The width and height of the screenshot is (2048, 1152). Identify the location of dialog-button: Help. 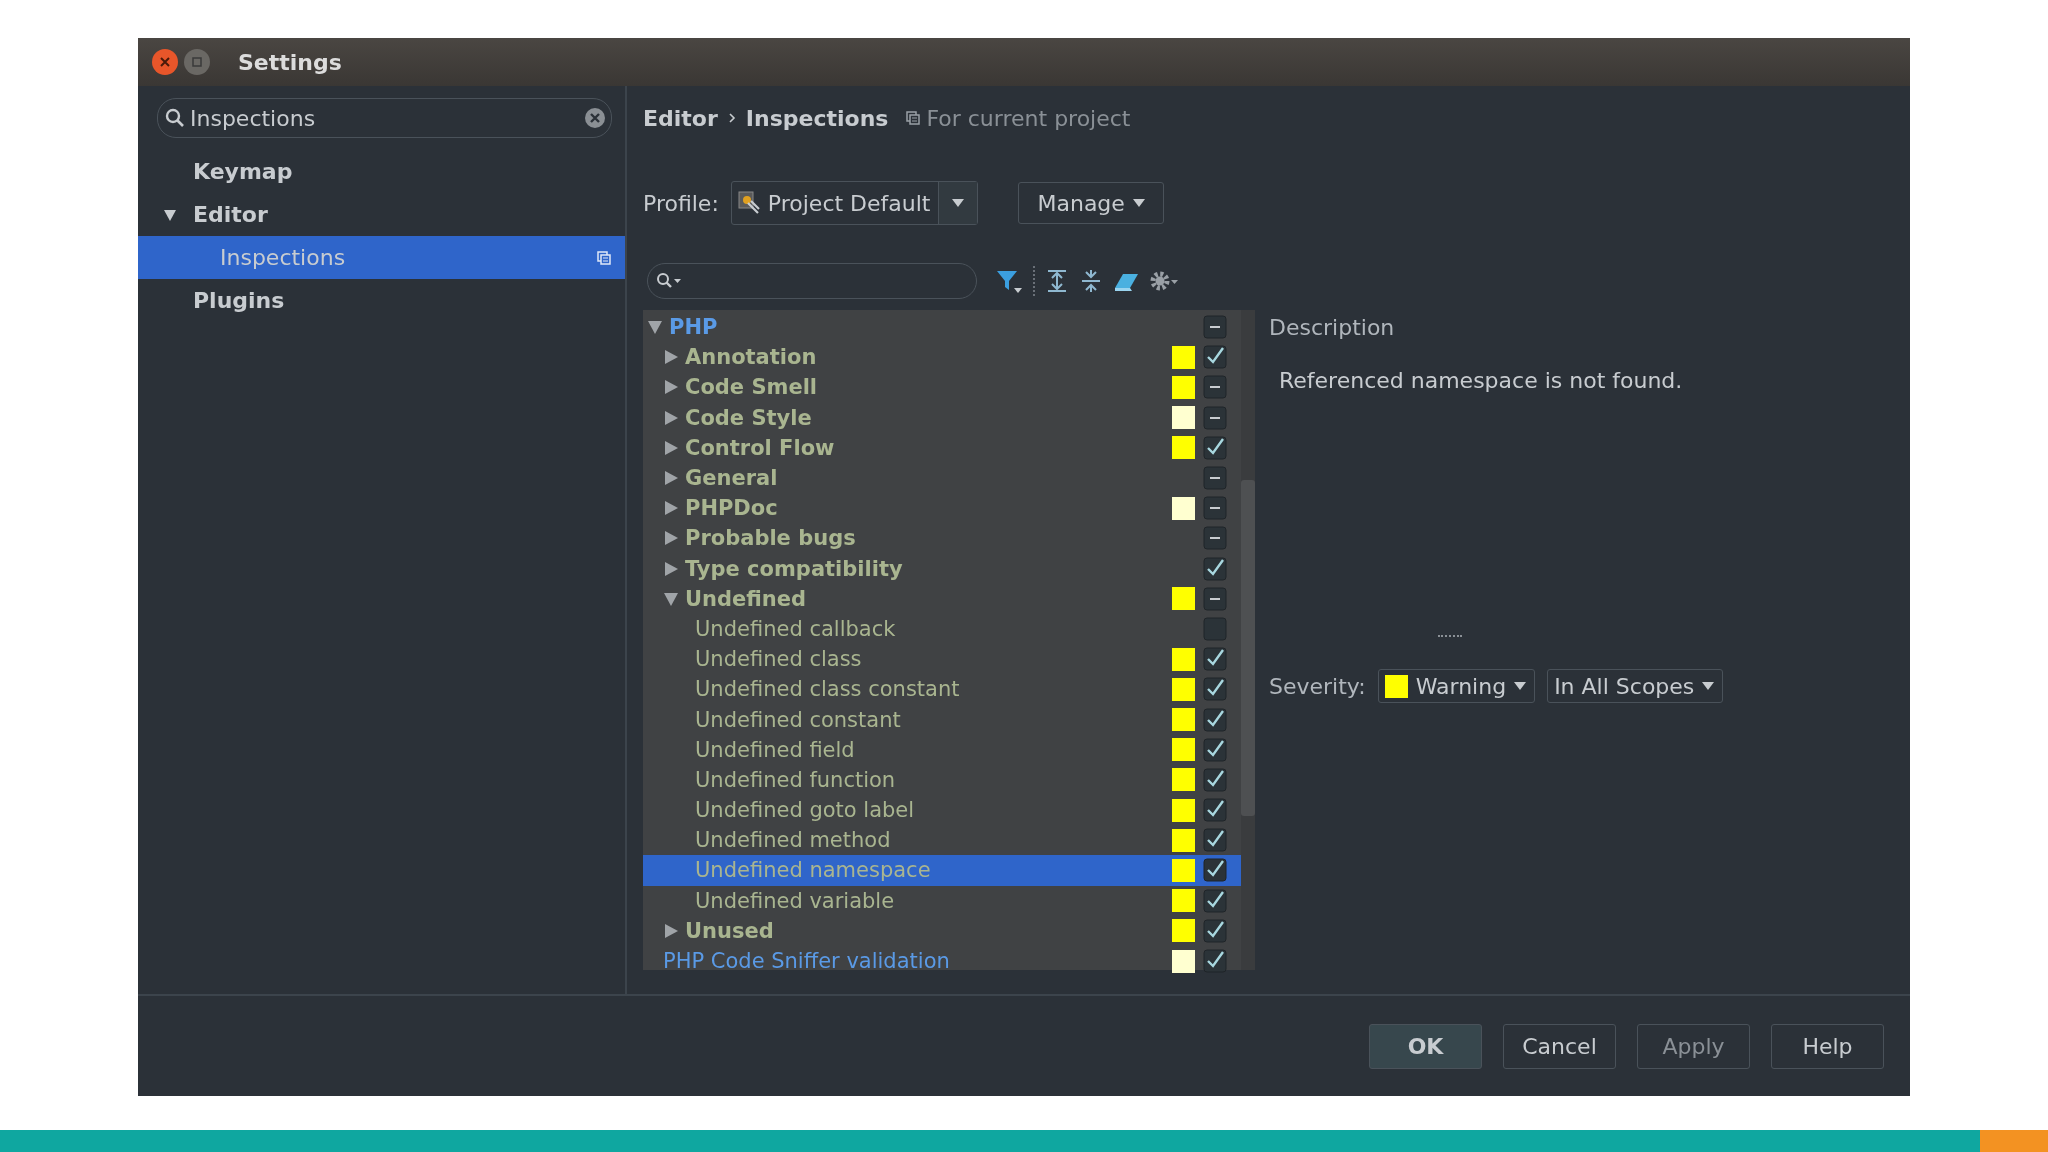
(1827, 1046).